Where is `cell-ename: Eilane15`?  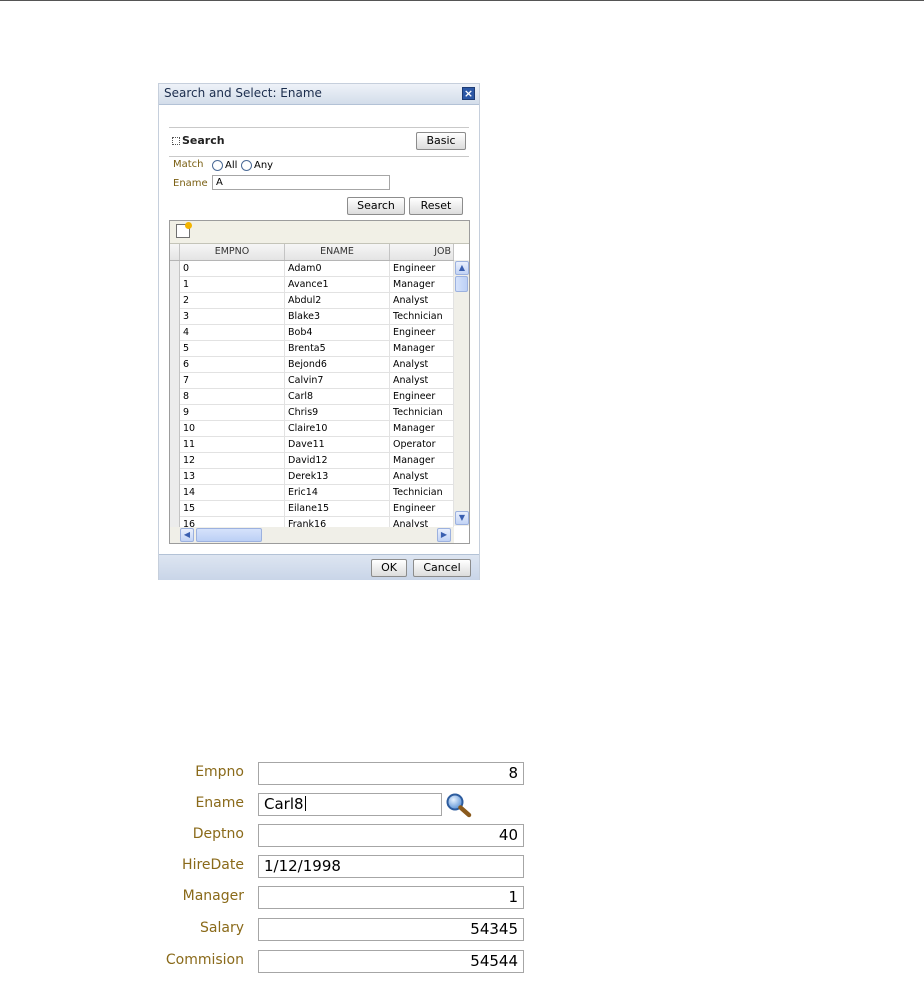
cell-ename: Eilane15 is located at coordinates (337, 509).